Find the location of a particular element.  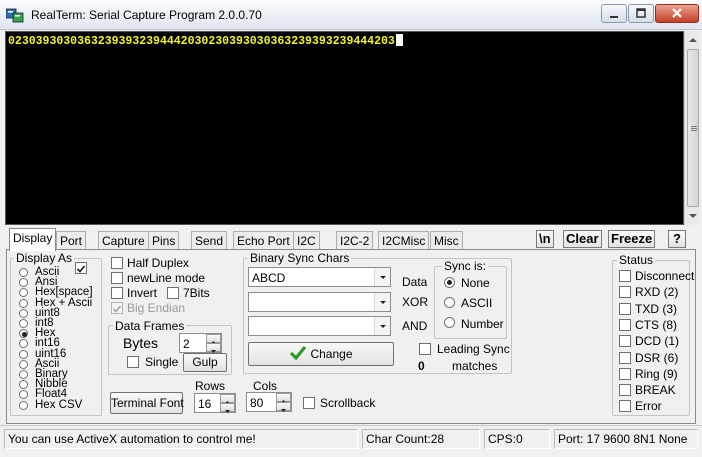

newline-button: \n is located at coordinates (545, 239).